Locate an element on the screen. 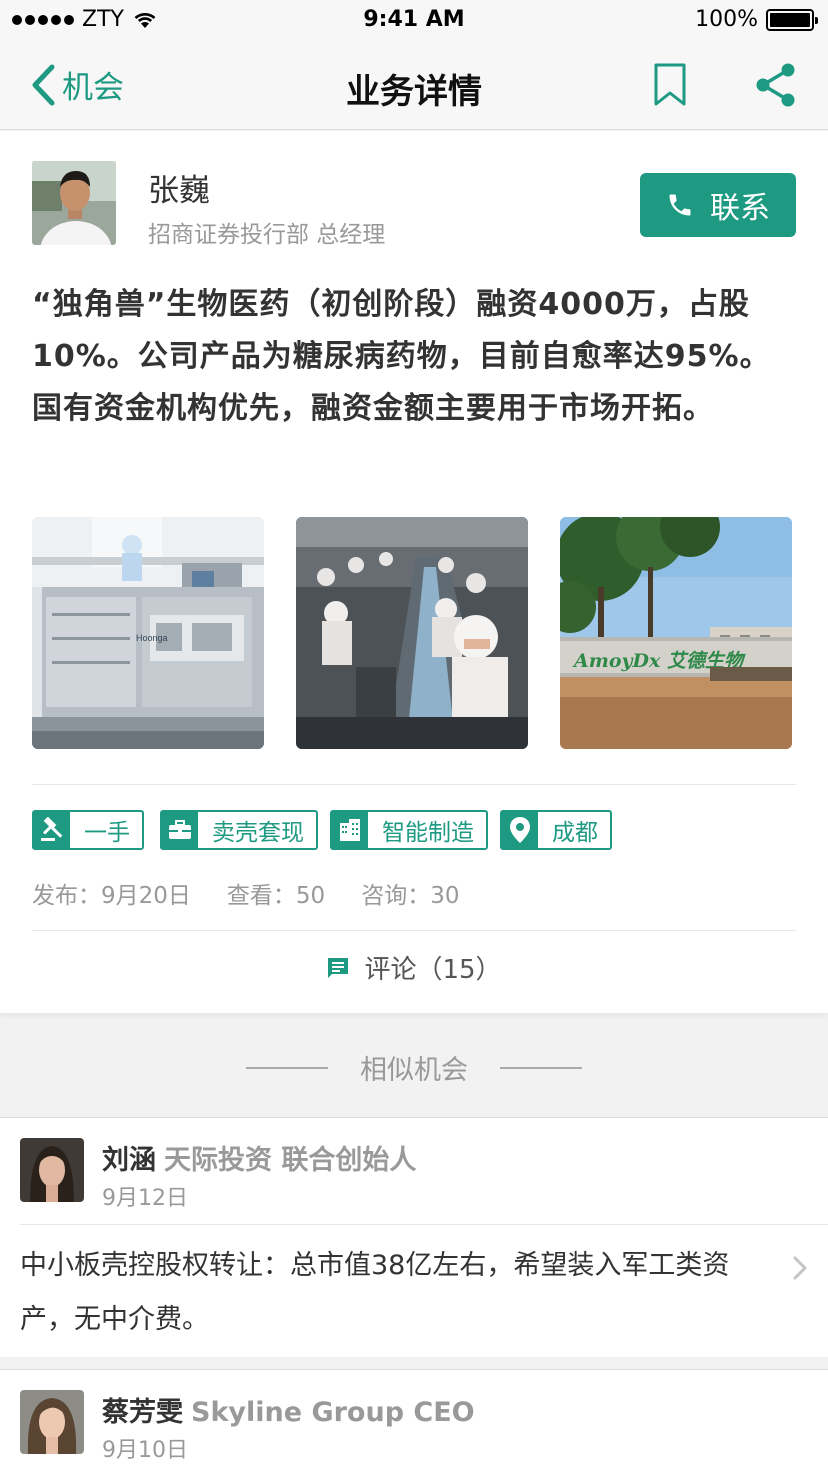 The width and height of the screenshot is (828, 1472). post-date: 9月10日 is located at coordinates (145, 1450).